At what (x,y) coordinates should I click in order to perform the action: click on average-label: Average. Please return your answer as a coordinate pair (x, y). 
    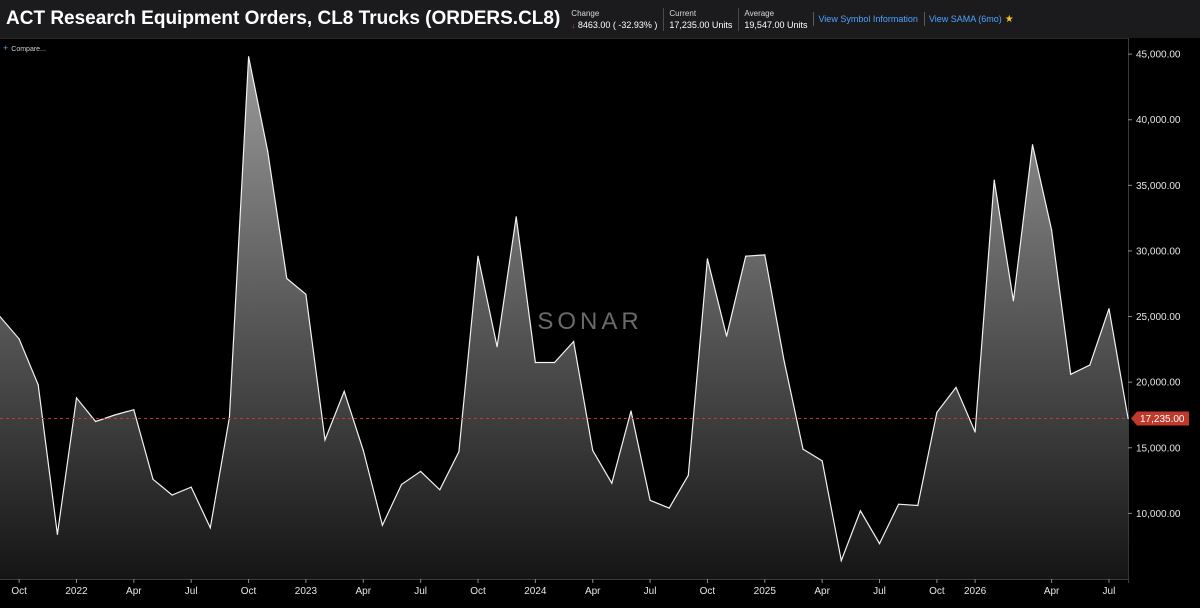
    Looking at the image, I should click on (759, 13).